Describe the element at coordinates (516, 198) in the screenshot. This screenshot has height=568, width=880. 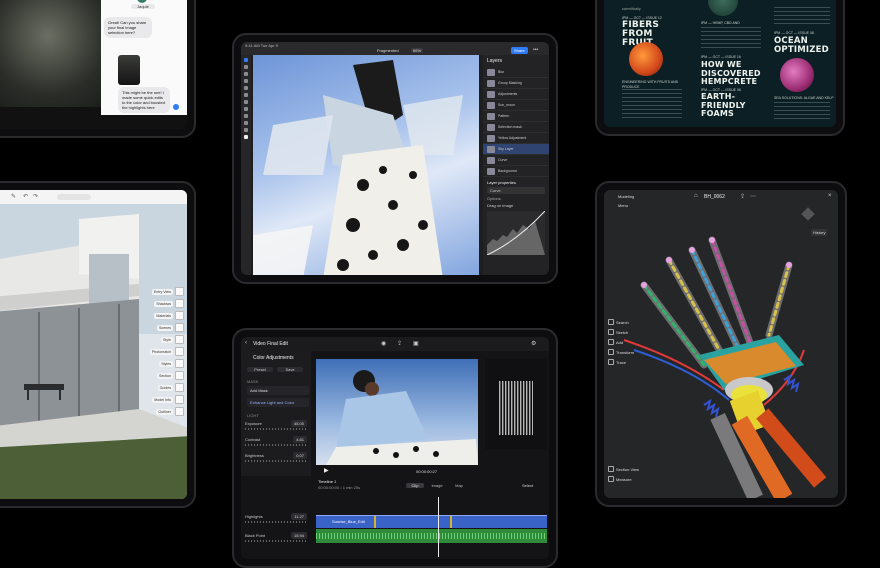
I see `properties-options: Options` at that location.